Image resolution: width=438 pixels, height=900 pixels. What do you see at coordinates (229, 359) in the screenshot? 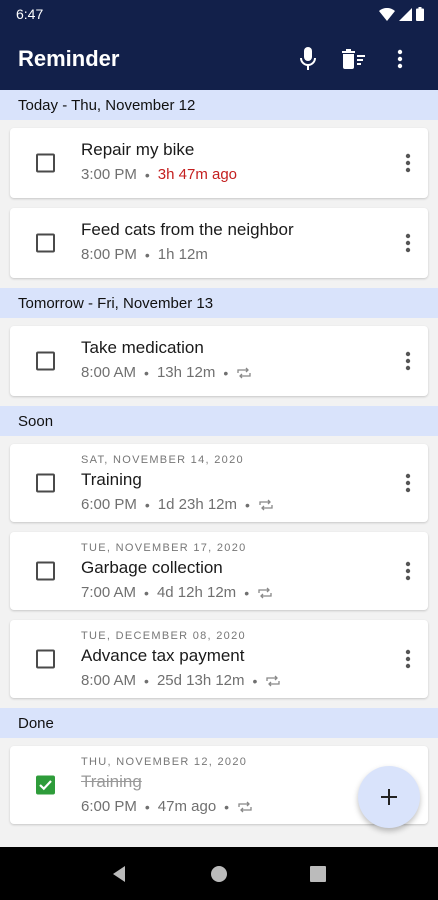
I see `reminder-texts: Take medication 8:00 AM • 13h 12m •` at bounding box center [229, 359].